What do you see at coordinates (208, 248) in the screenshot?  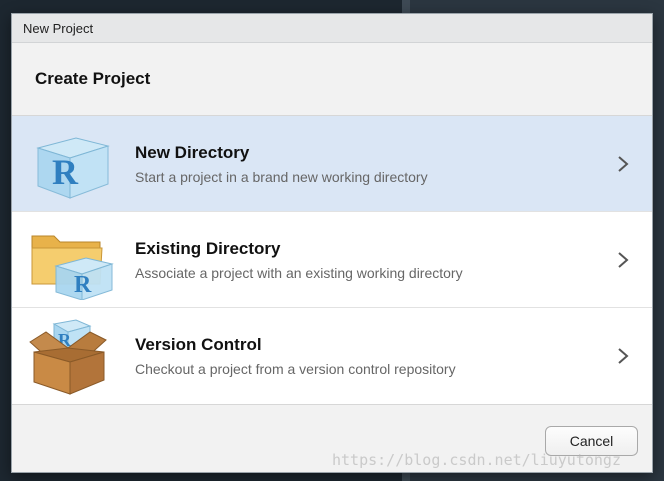 I see `option-title: Existing Directory` at bounding box center [208, 248].